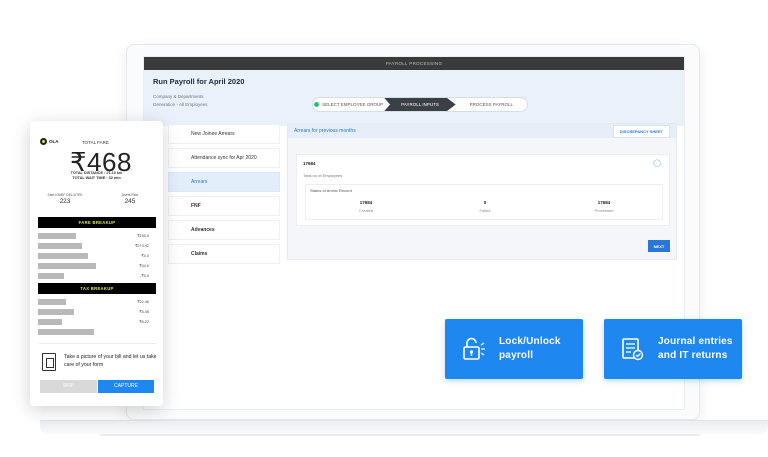  Describe the element at coordinates (49, 141) in the screenshot. I see `ola-logo: OLA` at that location.